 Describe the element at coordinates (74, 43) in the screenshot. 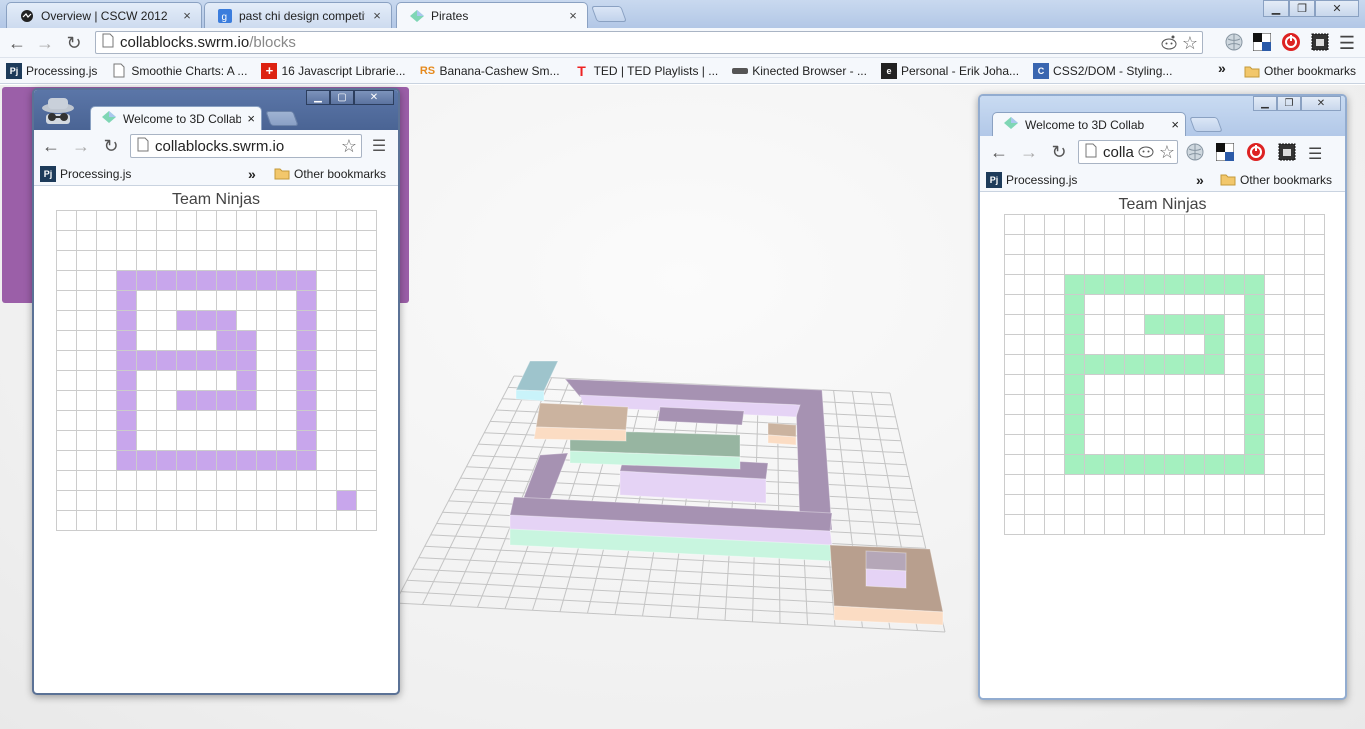

I see `reload-button: ↻` at that location.